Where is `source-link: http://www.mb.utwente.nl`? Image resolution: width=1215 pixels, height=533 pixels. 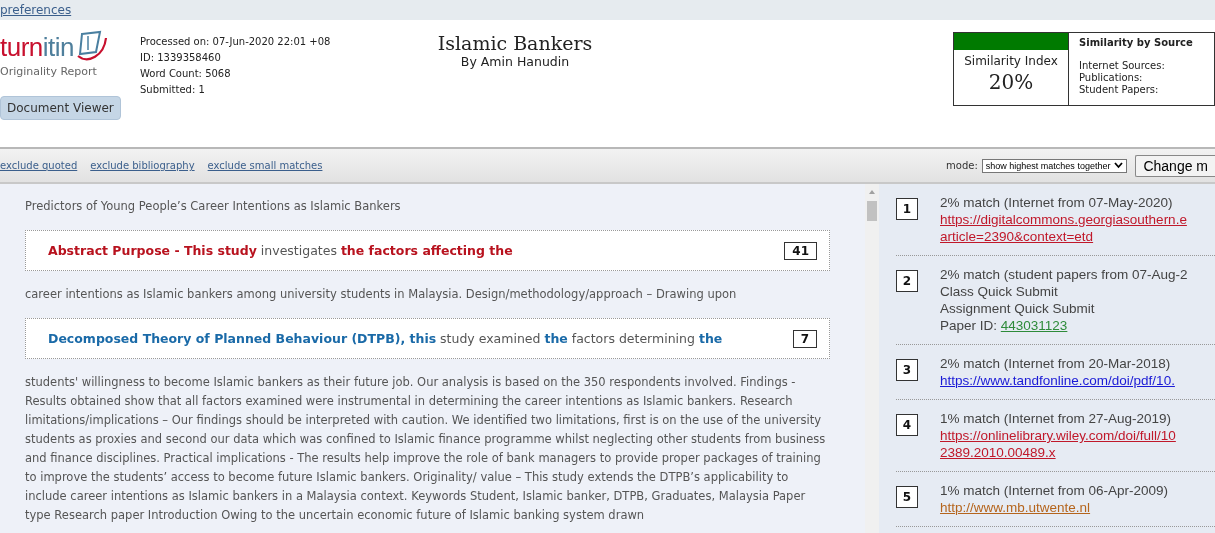 source-link: http://www.mb.utwente.nl is located at coordinates (1015, 507).